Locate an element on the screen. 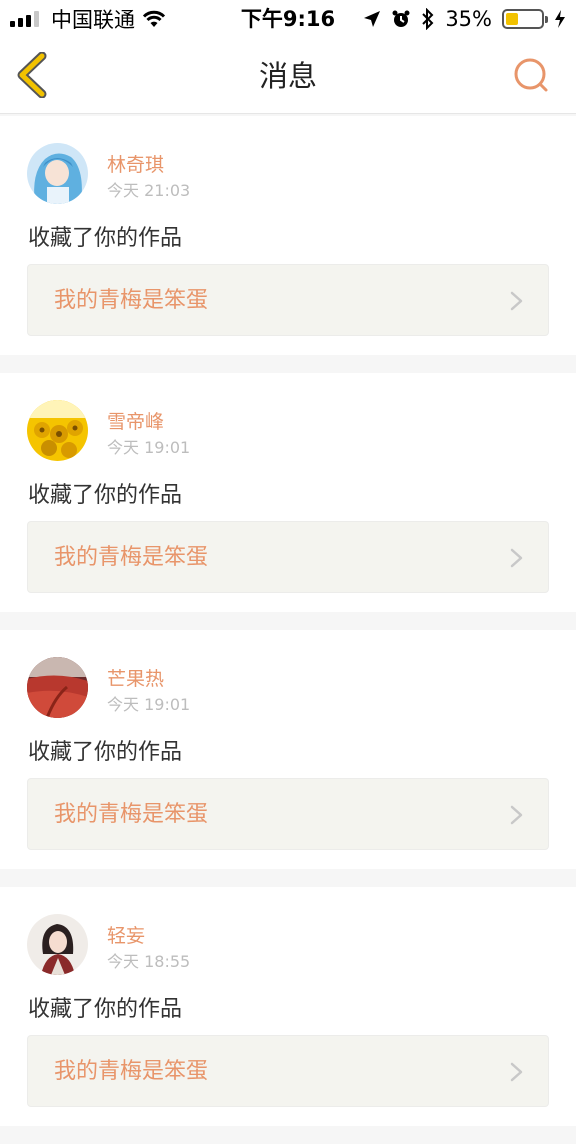 This screenshot has height=1144, width=576. username: 轻妄 is located at coordinates (126, 934).